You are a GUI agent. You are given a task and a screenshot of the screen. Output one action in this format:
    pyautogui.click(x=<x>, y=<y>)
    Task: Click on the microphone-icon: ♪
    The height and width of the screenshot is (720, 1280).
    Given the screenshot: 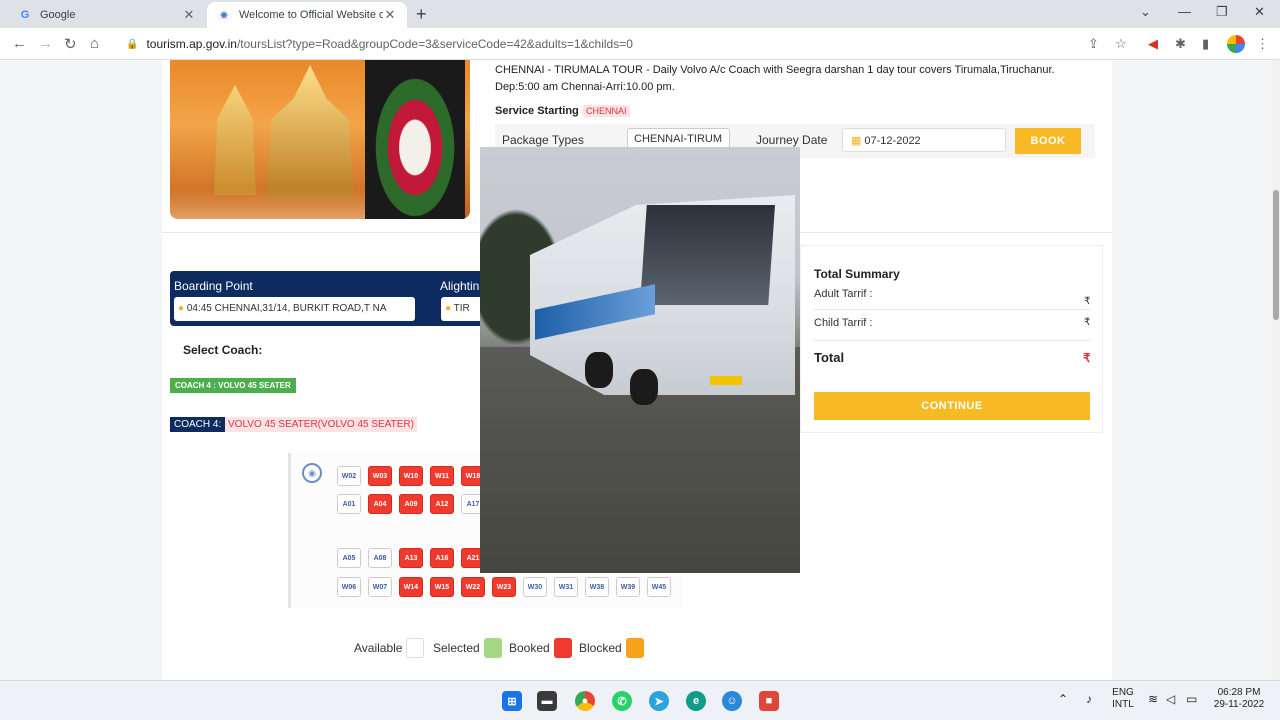 What is the action you would take?
    pyautogui.click(x=1089, y=699)
    